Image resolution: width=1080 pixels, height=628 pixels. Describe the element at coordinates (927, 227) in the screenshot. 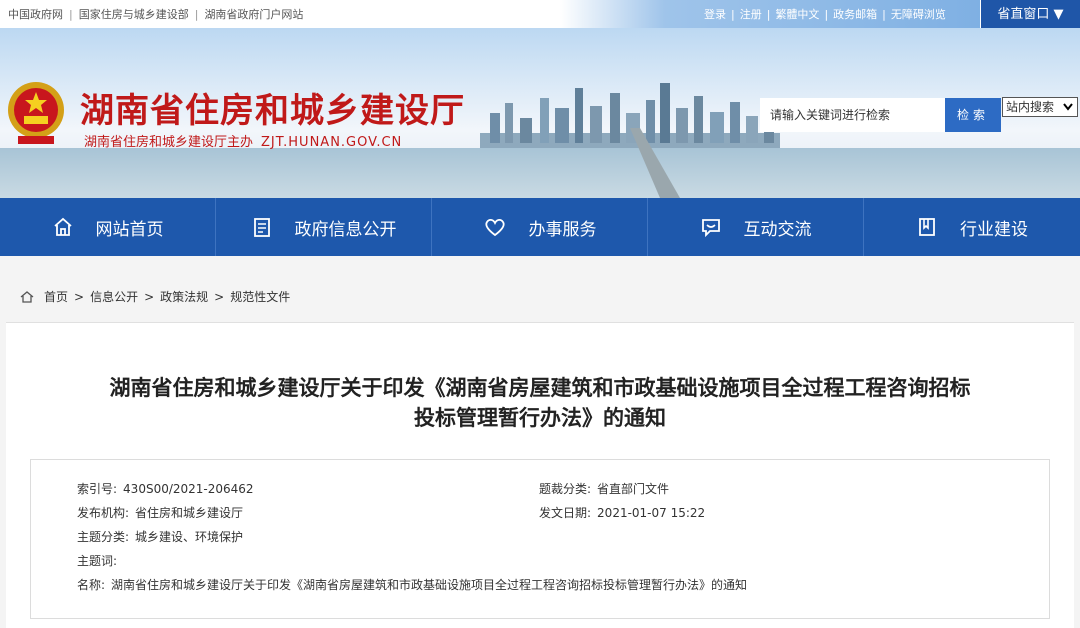

I see `book-icon` at that location.